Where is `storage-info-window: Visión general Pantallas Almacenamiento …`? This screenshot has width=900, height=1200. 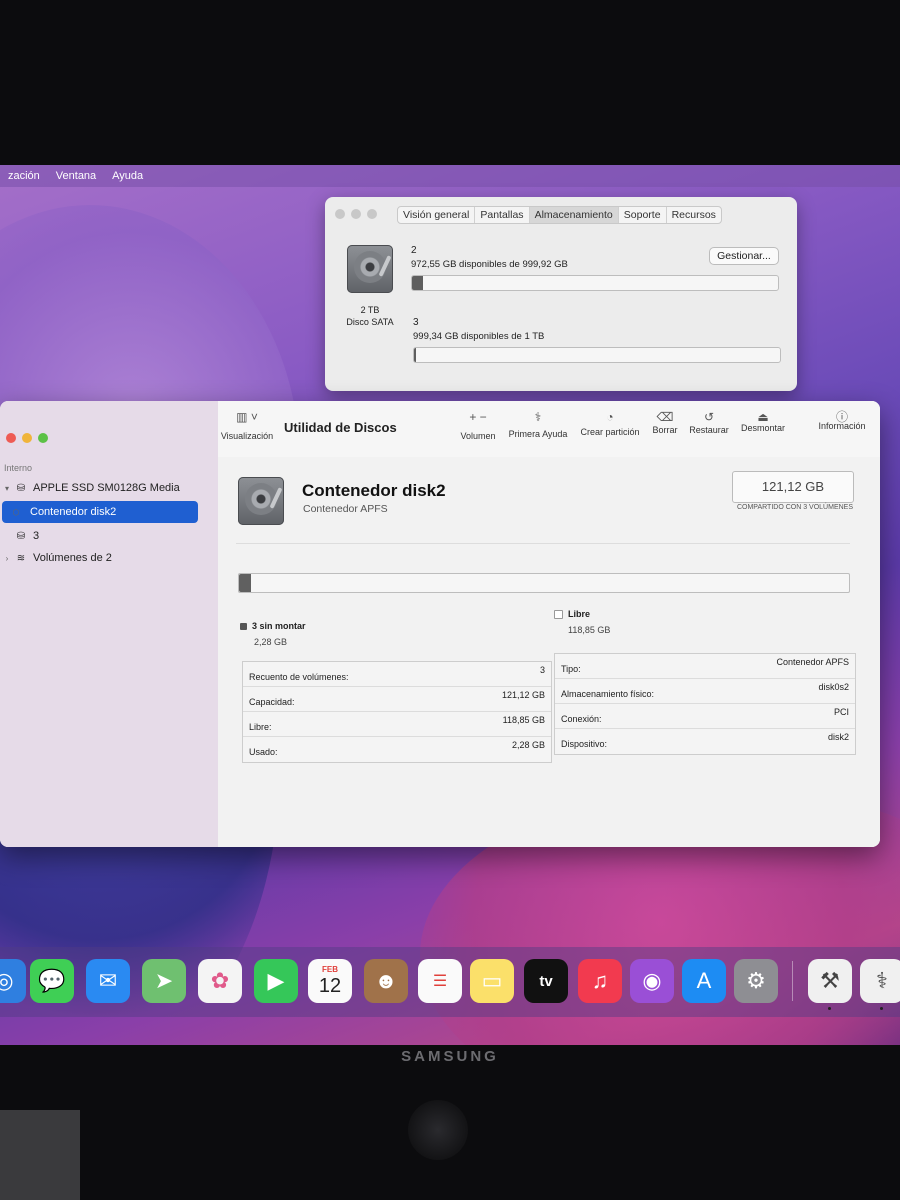 storage-info-window: Visión general Pantallas Almacenamiento … is located at coordinates (561, 294).